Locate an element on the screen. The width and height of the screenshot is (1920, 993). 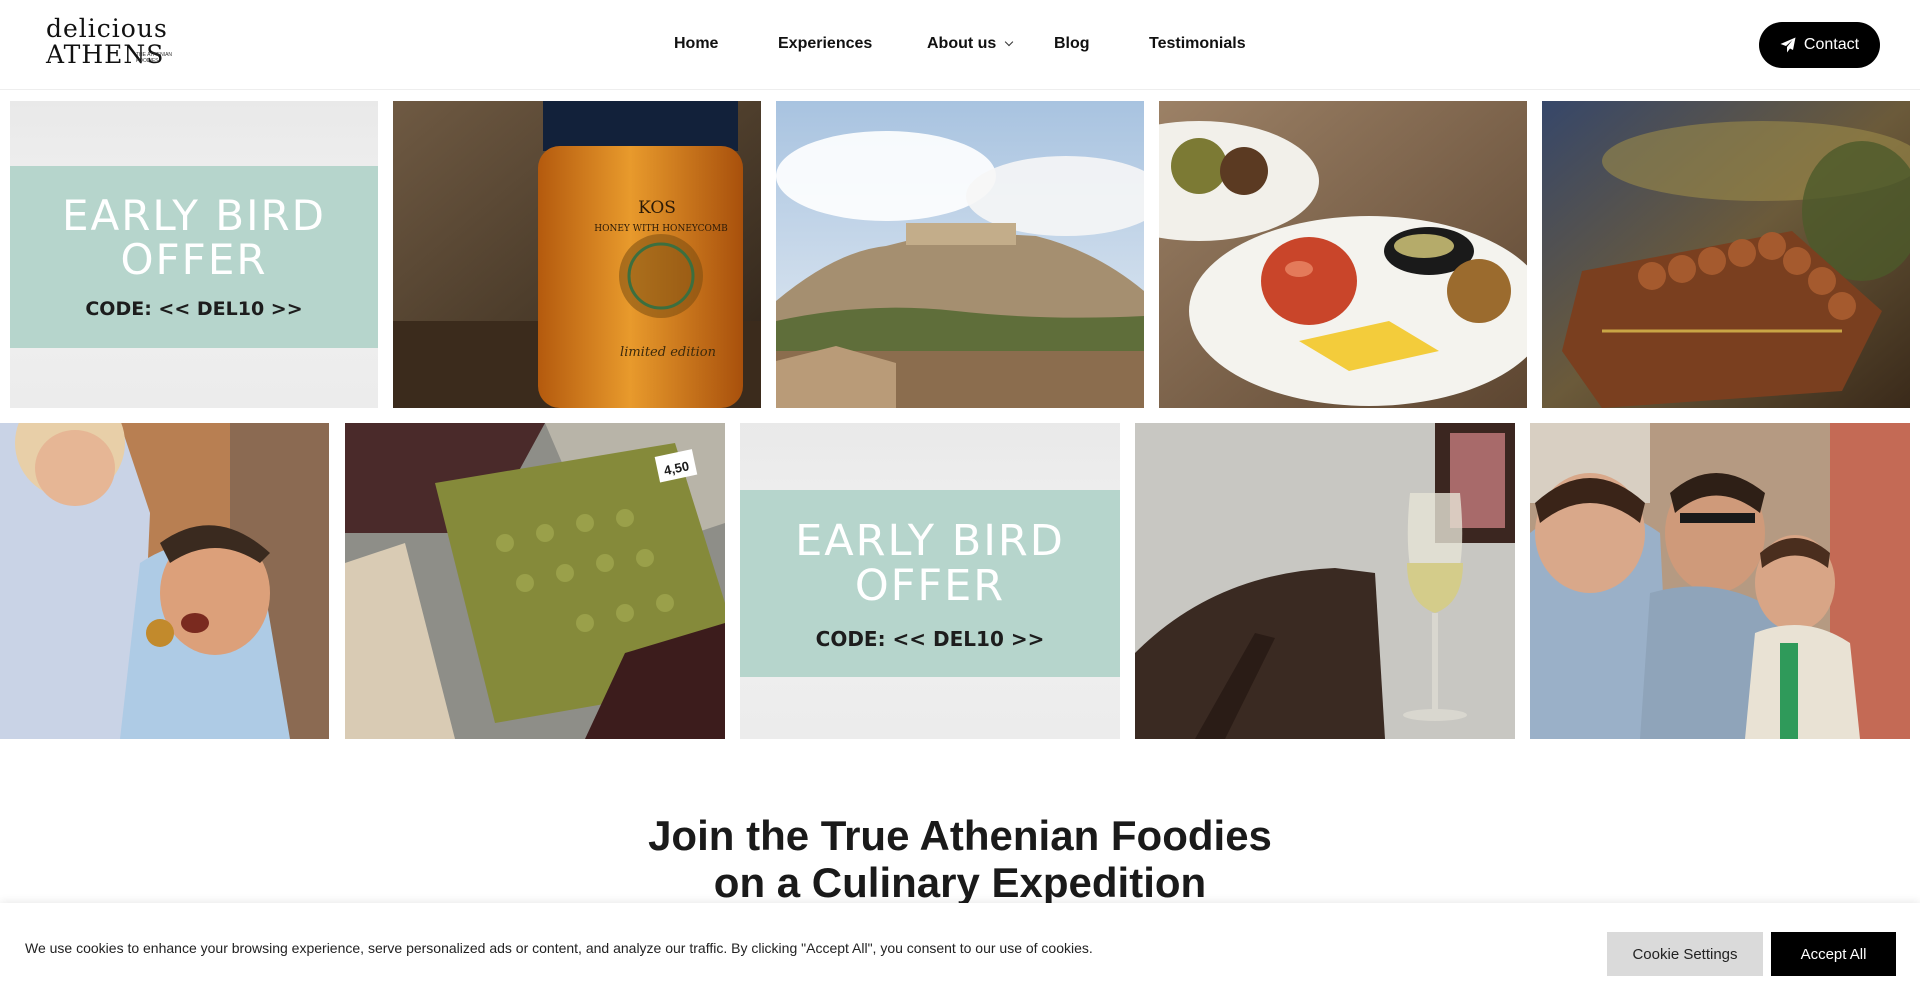
gallery-photo-tasting is located at coordinates (164, 581).